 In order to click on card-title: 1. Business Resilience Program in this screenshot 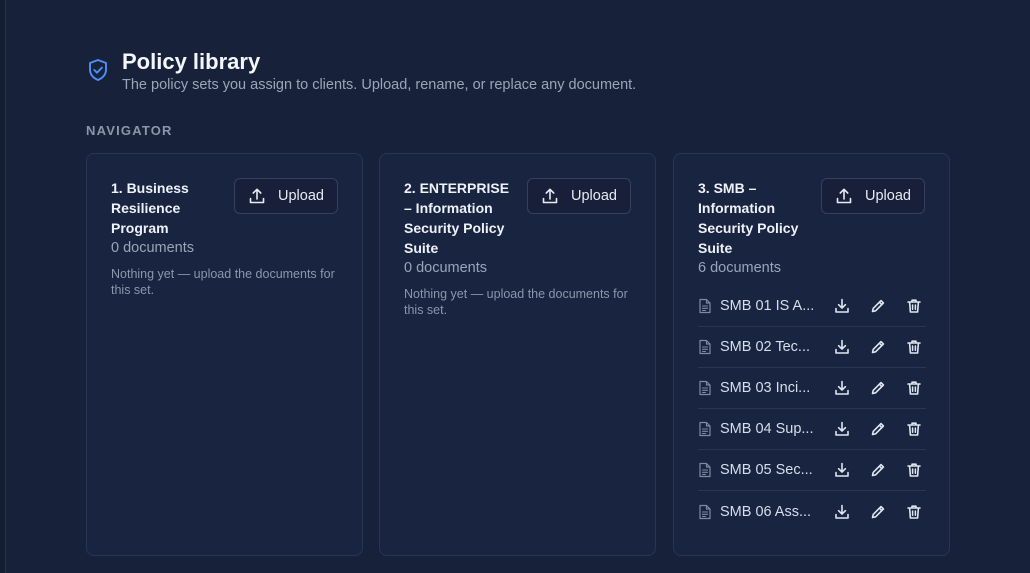, I will do `click(150, 208)`.